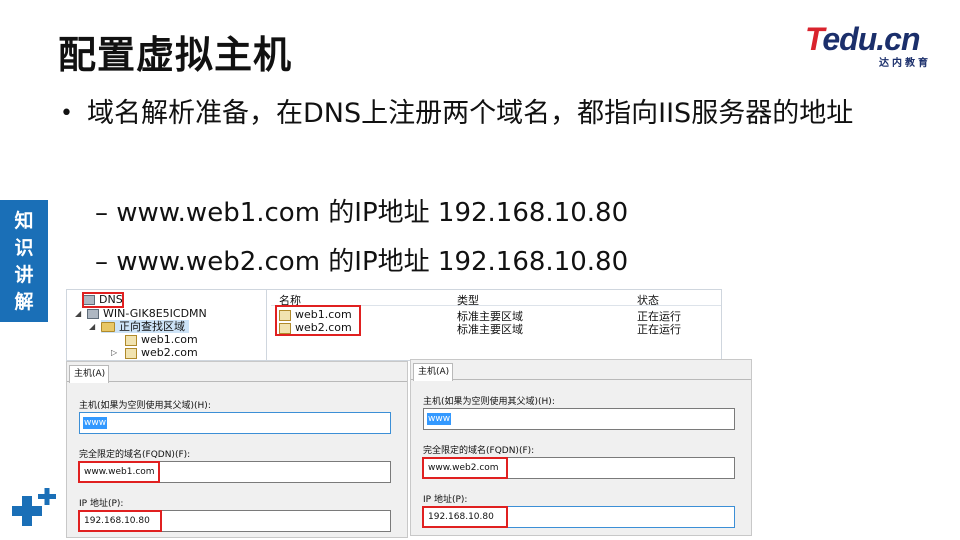 The image size is (960, 540). What do you see at coordinates (155, 313) in the screenshot?
I see `tree-server-label: WIN-GIK8E5ICDMN` at bounding box center [155, 313].